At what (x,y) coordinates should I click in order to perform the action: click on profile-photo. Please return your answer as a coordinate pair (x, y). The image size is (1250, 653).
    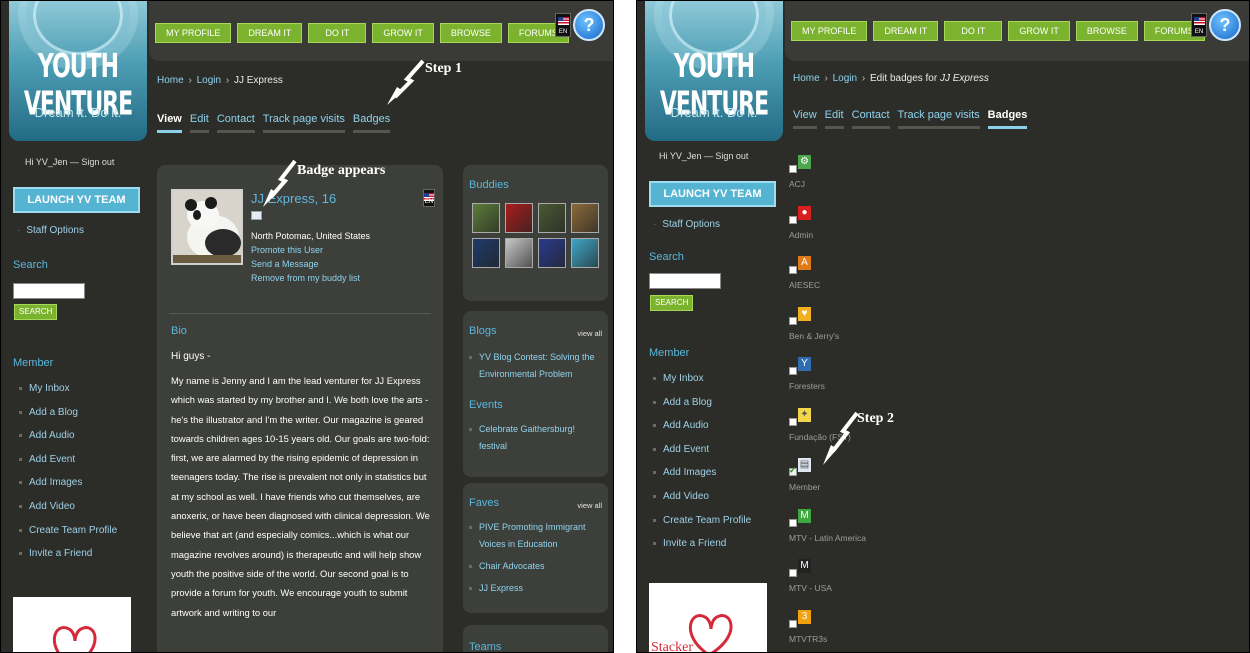
    Looking at the image, I should click on (207, 227).